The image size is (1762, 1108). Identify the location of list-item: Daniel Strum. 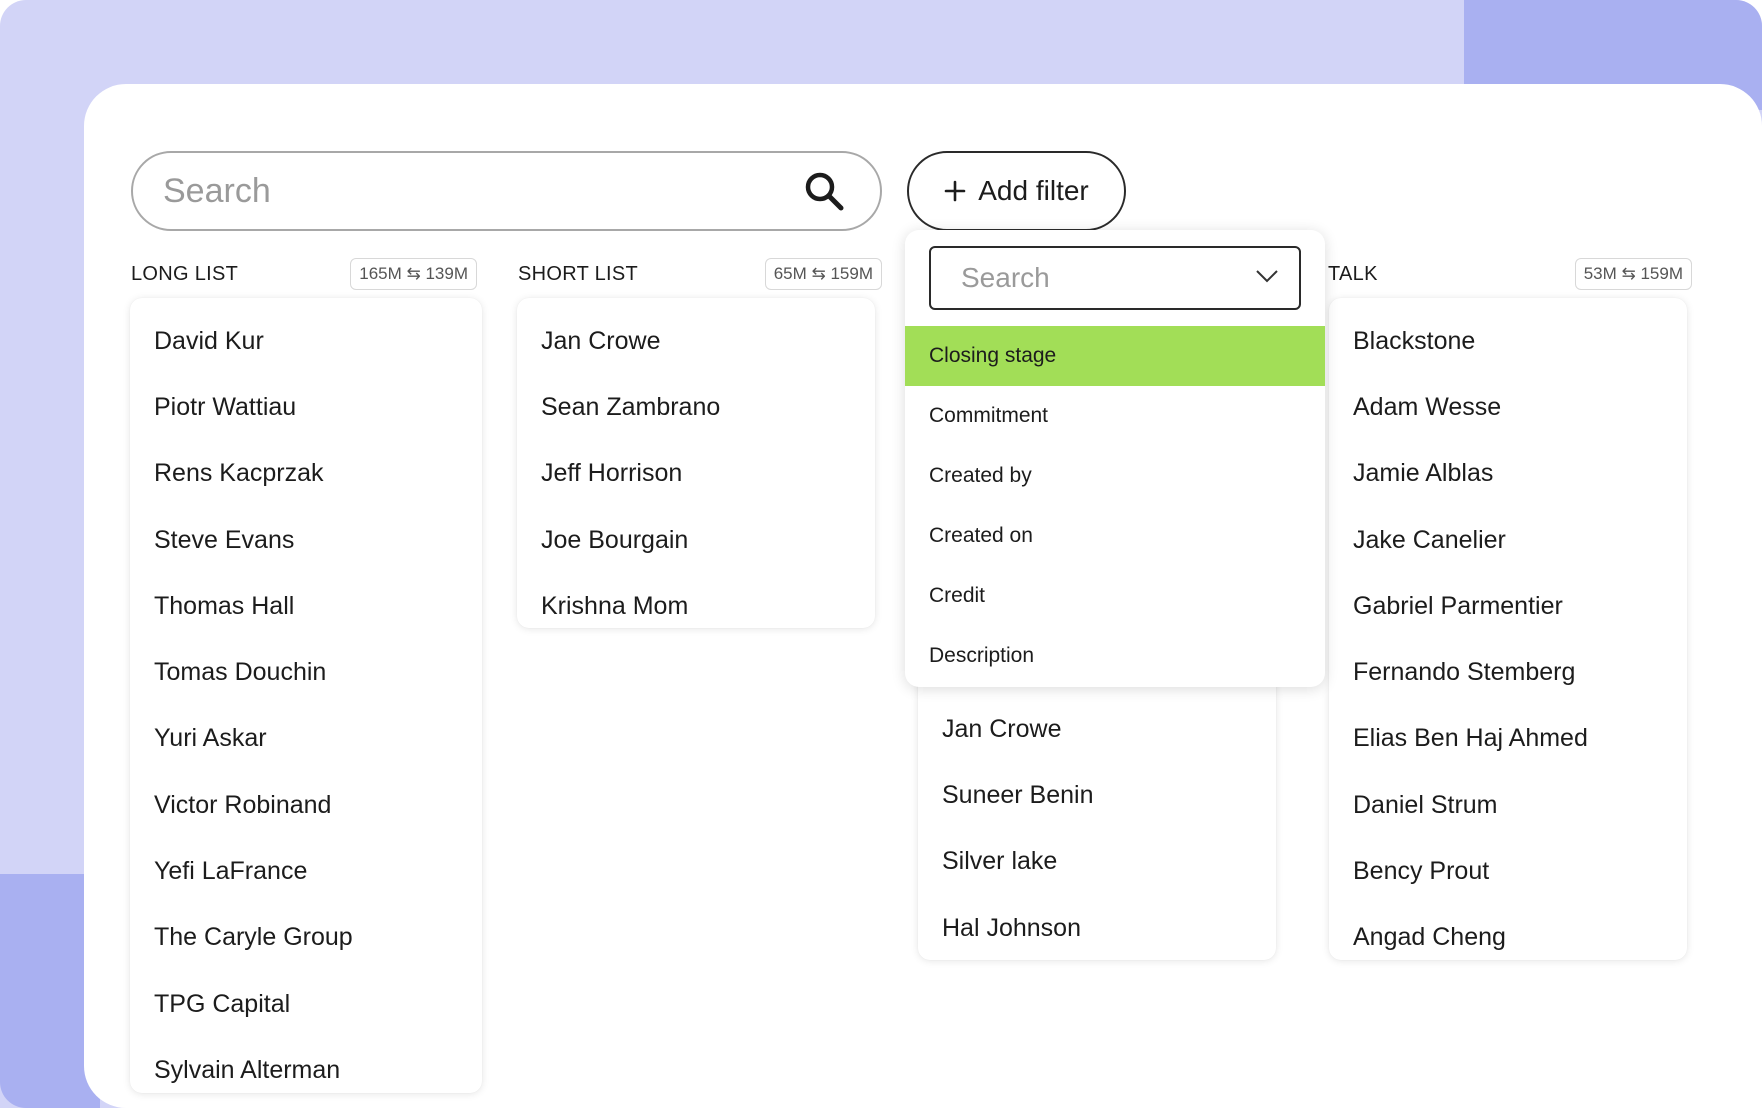
(1508, 805).